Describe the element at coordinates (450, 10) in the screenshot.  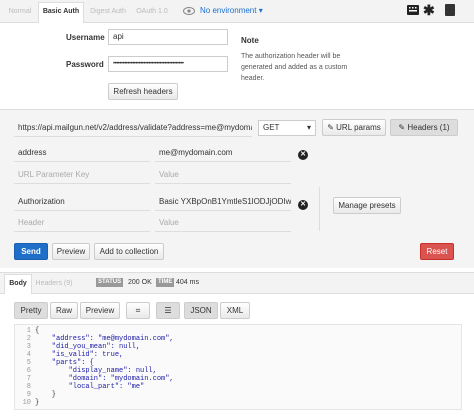
I see `help-icon` at that location.